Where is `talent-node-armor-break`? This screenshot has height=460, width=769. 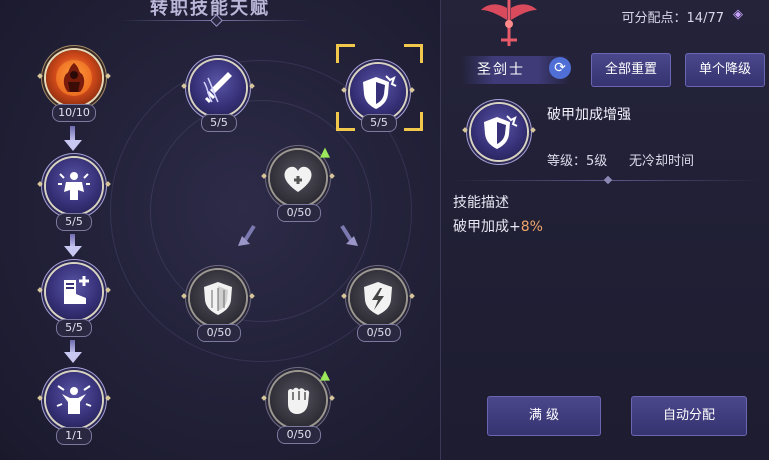
talent-node-armor-break is located at coordinates (378, 92).